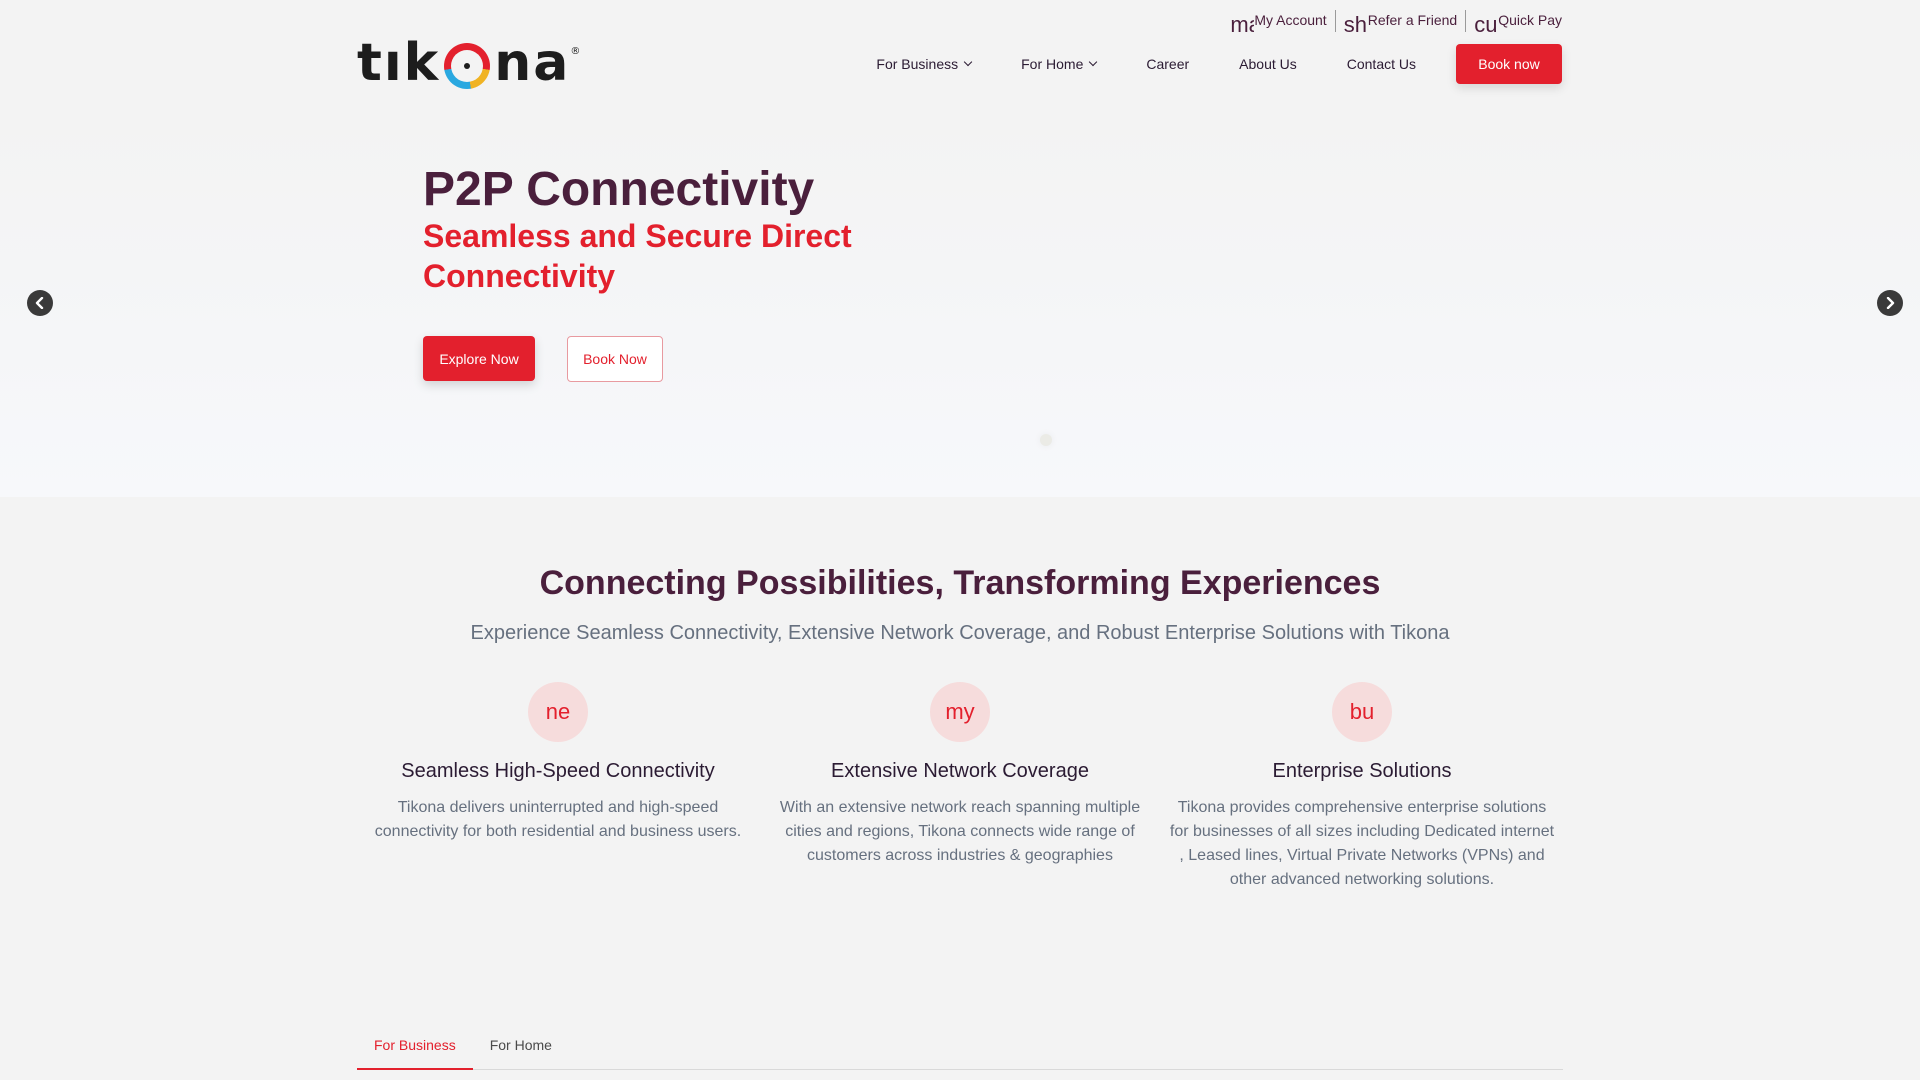 The image size is (1920, 1080). What do you see at coordinates (1052, 64) in the screenshot?
I see `nav-label: For Home` at bounding box center [1052, 64].